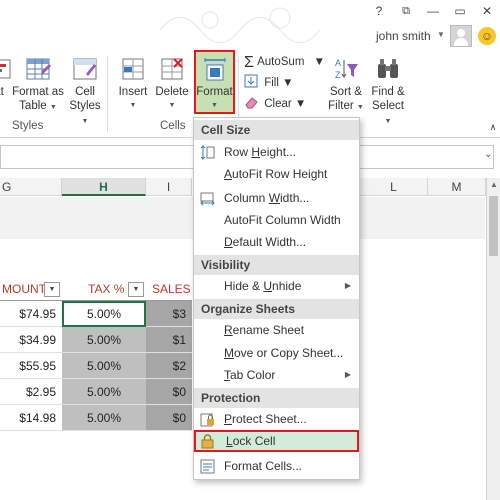 Image resolution: width=500 pixels, height=500 pixels. What do you see at coordinates (250, 37) in the screenshot?
I see `account-bar: john smith ▼ ☺` at bounding box center [250, 37].